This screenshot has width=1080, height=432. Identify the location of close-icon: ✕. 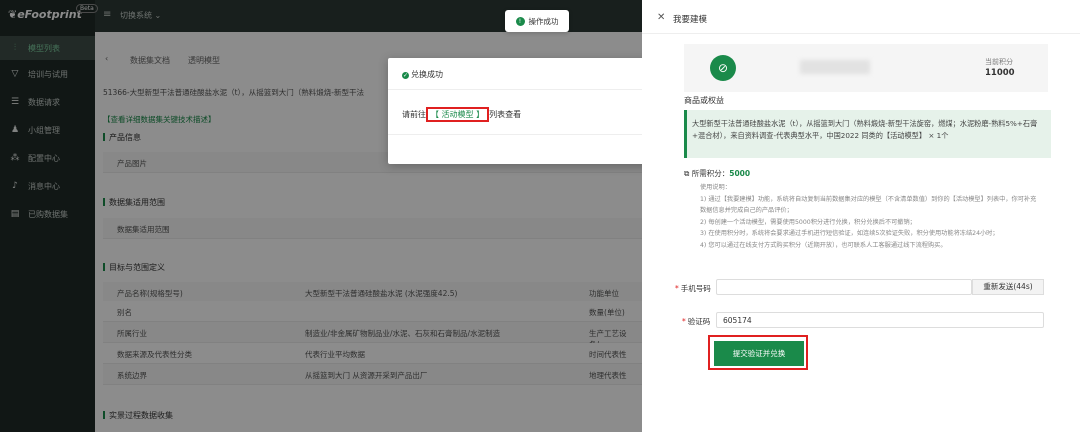
(661, 17).